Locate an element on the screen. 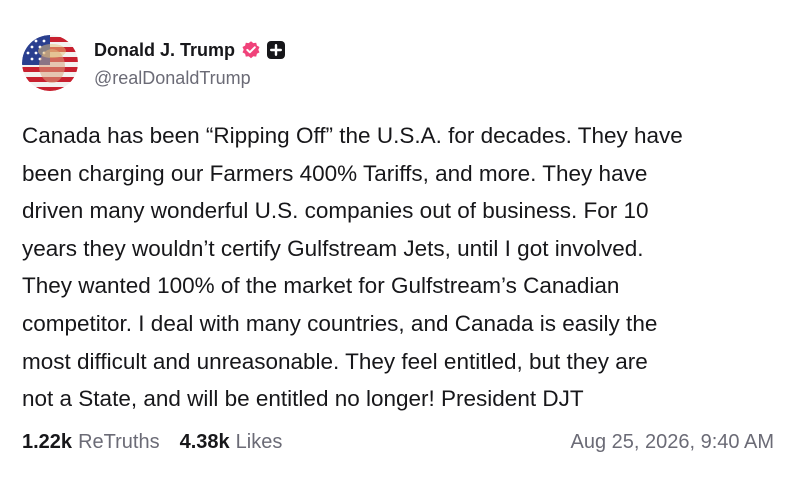 The height and width of the screenshot is (481, 800). author-name-row: Donald J. Trump is located at coordinates (190, 50).